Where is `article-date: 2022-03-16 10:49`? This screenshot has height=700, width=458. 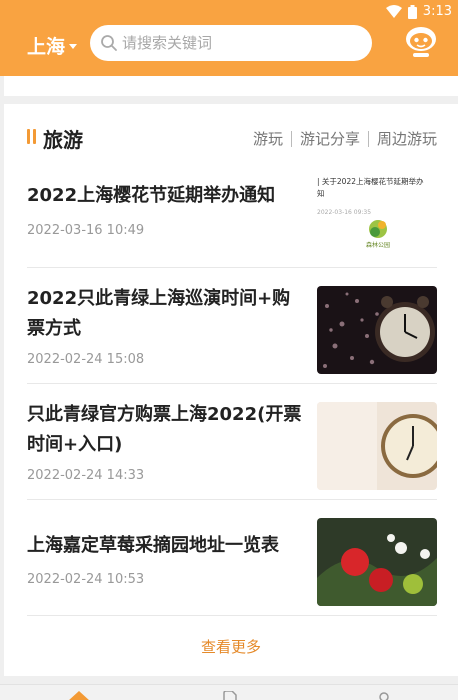
article-date: 2022-03-16 10:49 is located at coordinates (86, 230).